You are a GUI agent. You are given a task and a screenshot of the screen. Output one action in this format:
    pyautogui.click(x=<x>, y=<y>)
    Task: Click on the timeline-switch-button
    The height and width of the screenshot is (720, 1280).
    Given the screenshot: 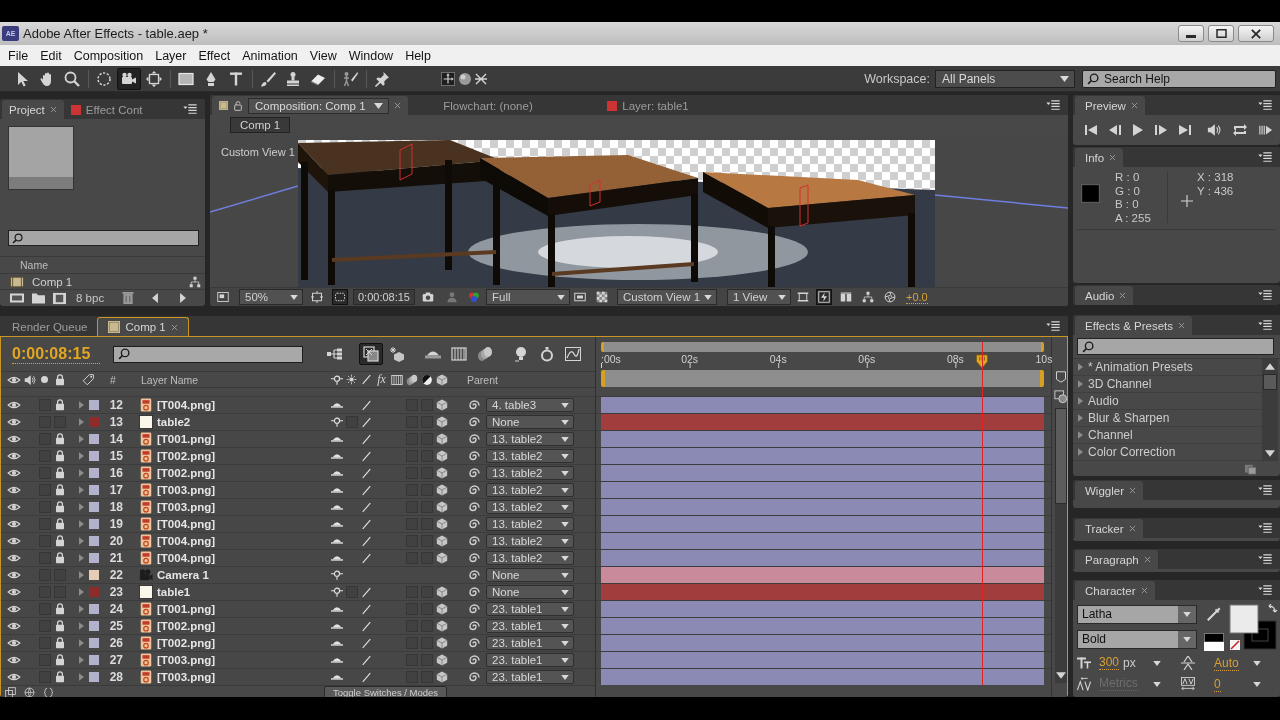 What is the action you would take?
    pyautogui.click(x=371, y=354)
    